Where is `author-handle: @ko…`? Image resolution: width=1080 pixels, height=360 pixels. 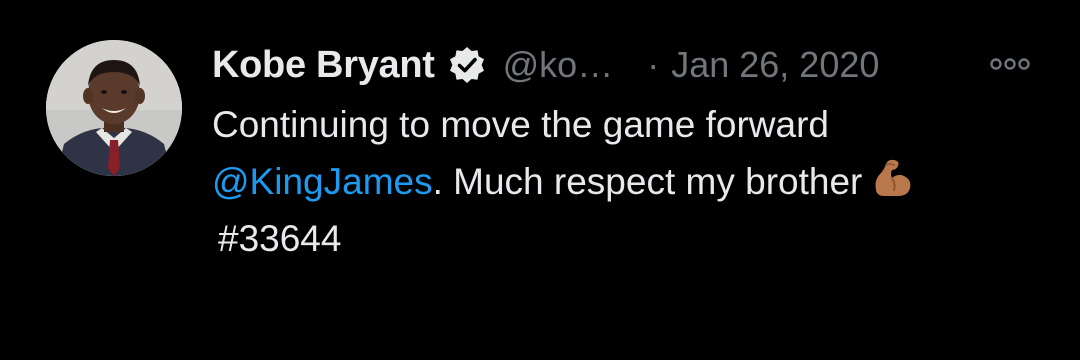
author-handle: @ko… is located at coordinates (558, 65).